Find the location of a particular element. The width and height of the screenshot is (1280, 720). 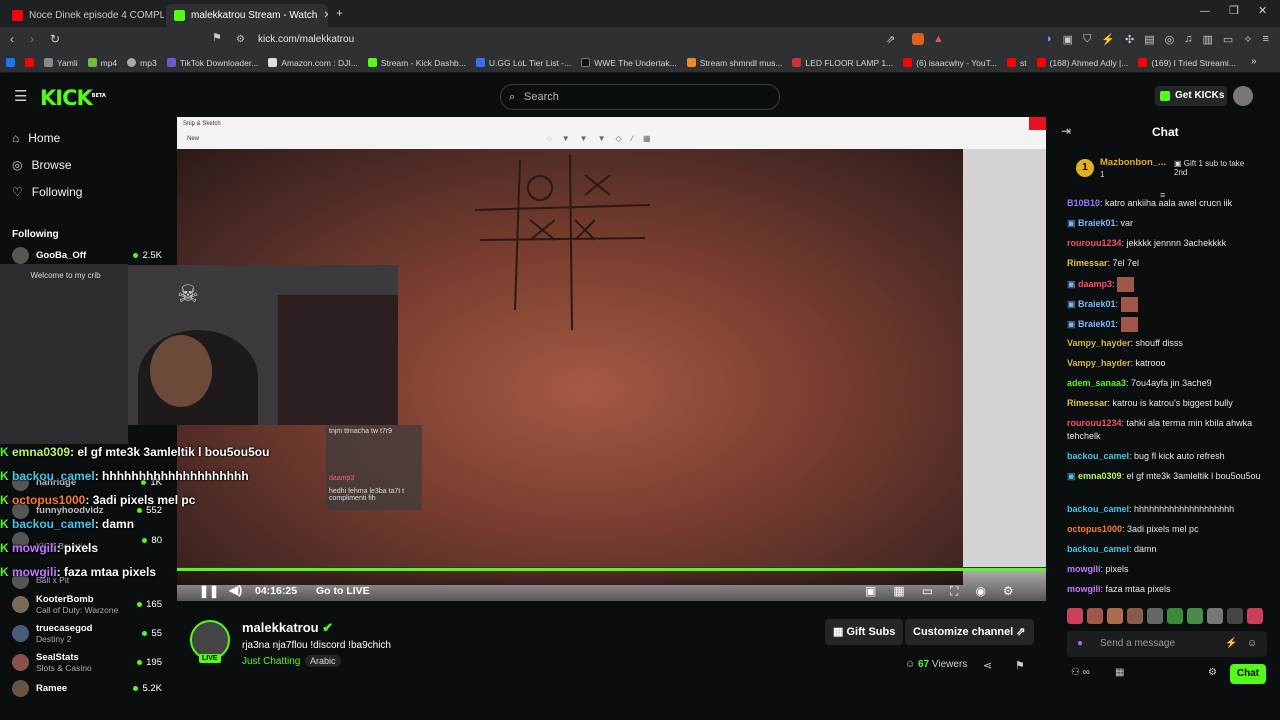

bookmark-st: st is located at coordinates (1016, 63).